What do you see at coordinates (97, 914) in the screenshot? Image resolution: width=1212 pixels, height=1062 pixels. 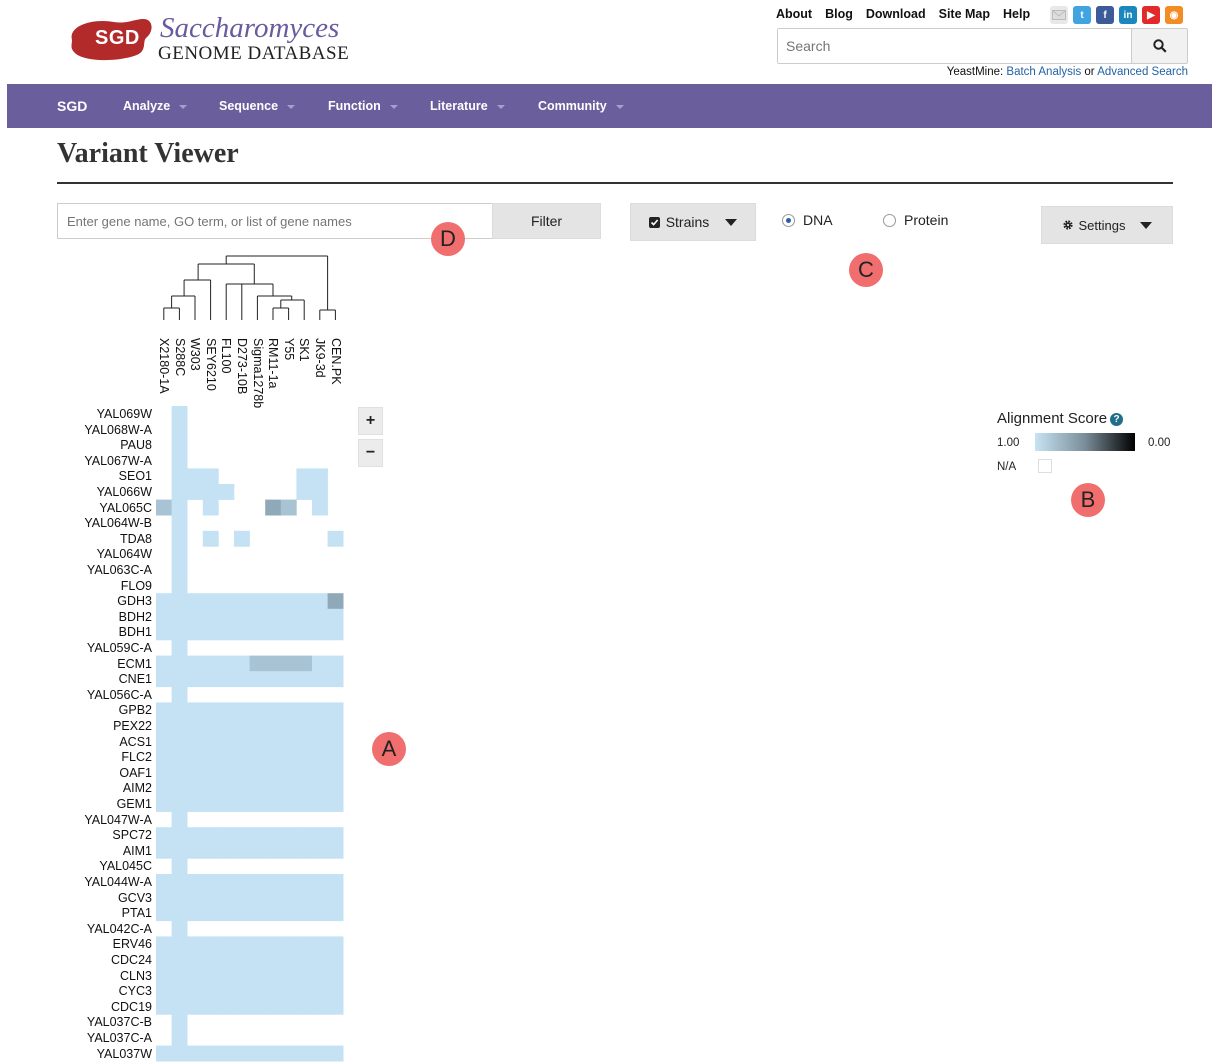 I see `gene-label: PTA1` at bounding box center [97, 914].